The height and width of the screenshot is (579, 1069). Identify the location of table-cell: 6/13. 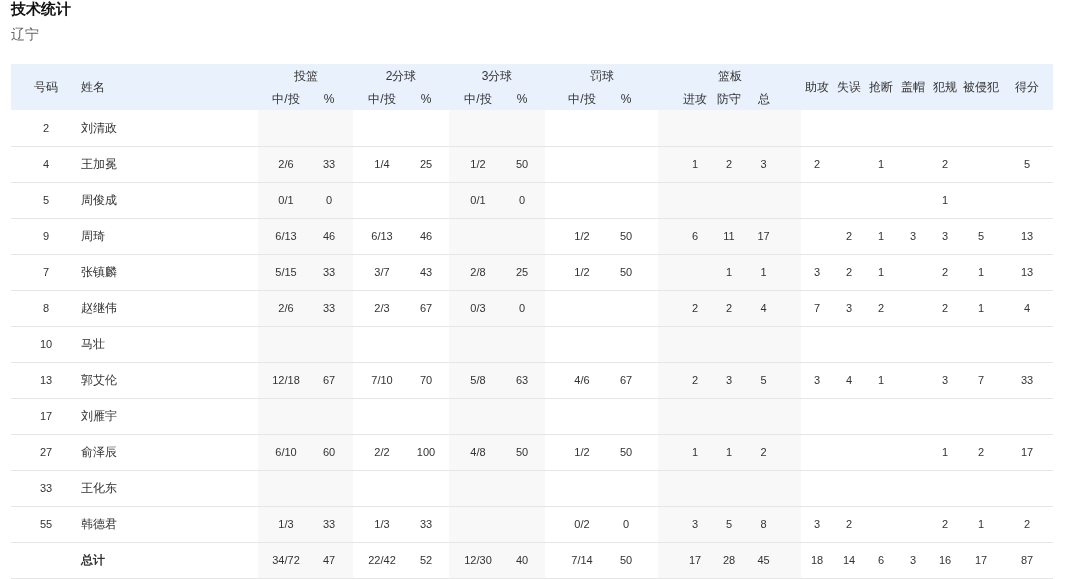
(286, 236).